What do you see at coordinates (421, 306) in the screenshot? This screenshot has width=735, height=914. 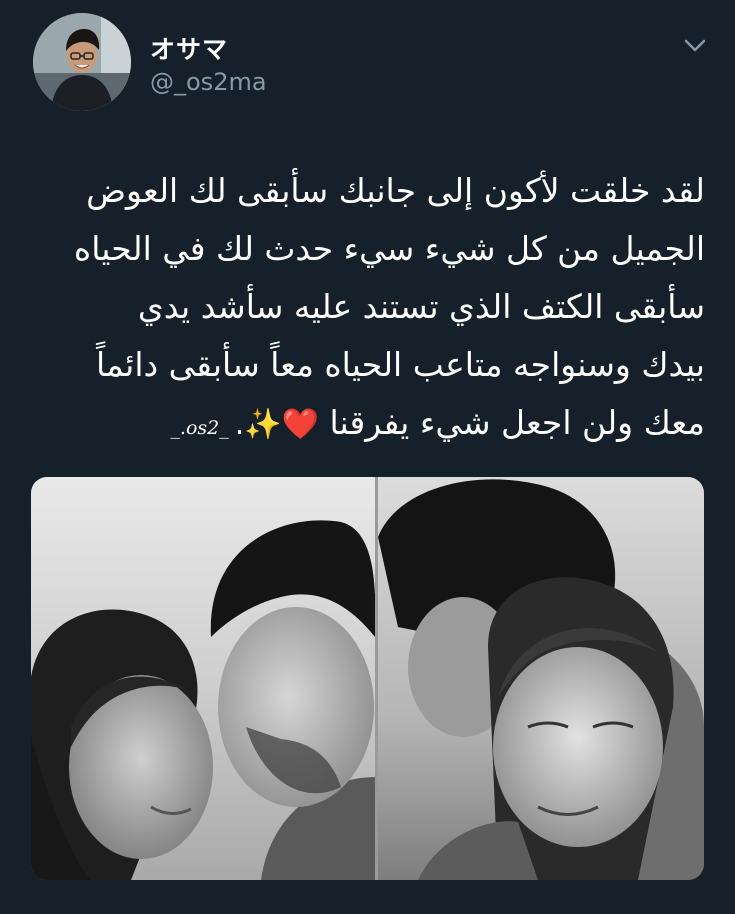 I see `tweet-text-line: سأبقى الكتف الذي تستند عليه سأشد يدي` at bounding box center [421, 306].